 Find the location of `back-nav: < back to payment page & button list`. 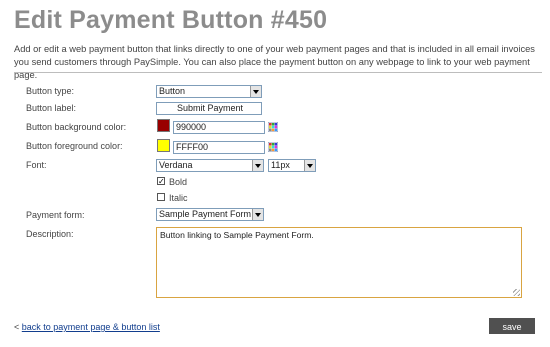

back-nav: < back to payment page & button list is located at coordinates (87, 327).